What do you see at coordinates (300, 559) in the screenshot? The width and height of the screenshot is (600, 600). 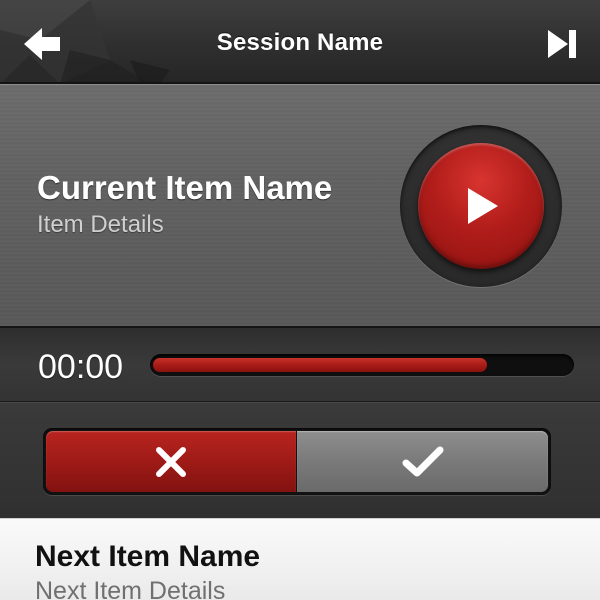 I see `next-item-row: Next Item Name Next Item Details` at bounding box center [300, 559].